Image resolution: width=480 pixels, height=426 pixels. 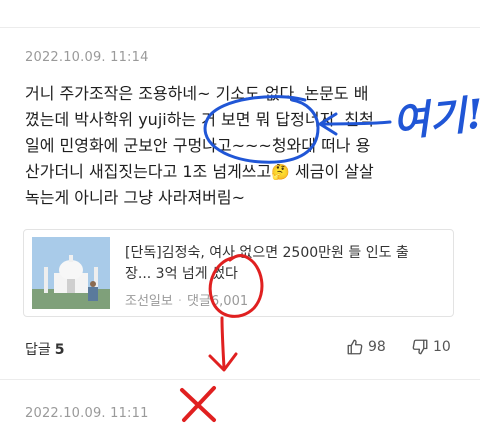 What do you see at coordinates (87, 413) in the screenshot?
I see `comment-timestamp: 2022.10.09. 11:11` at bounding box center [87, 413].